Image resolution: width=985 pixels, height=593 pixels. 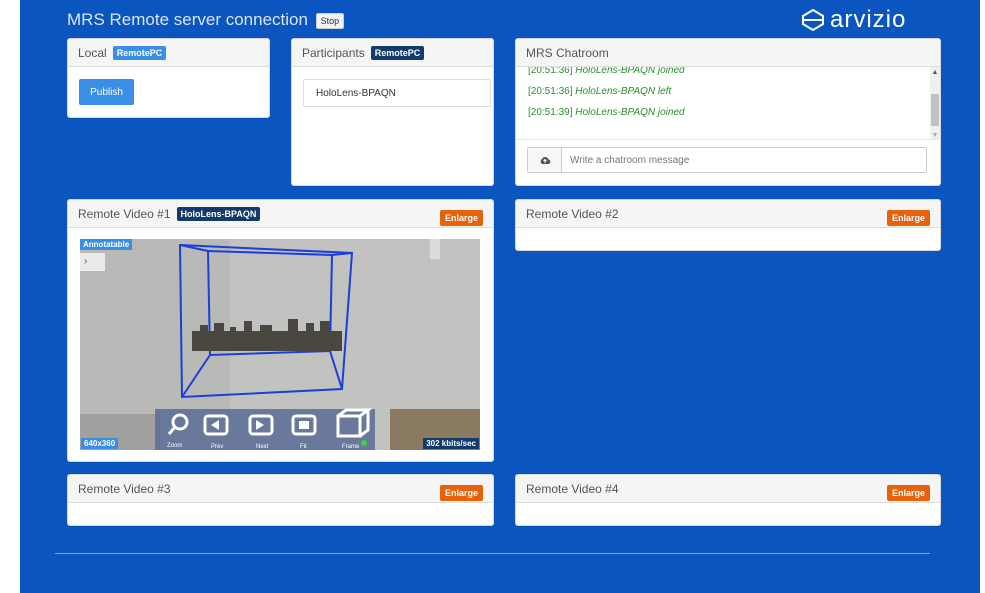 What do you see at coordinates (124, 488) in the screenshot?
I see `remote-video-3-title: Remote Video #3` at bounding box center [124, 488].